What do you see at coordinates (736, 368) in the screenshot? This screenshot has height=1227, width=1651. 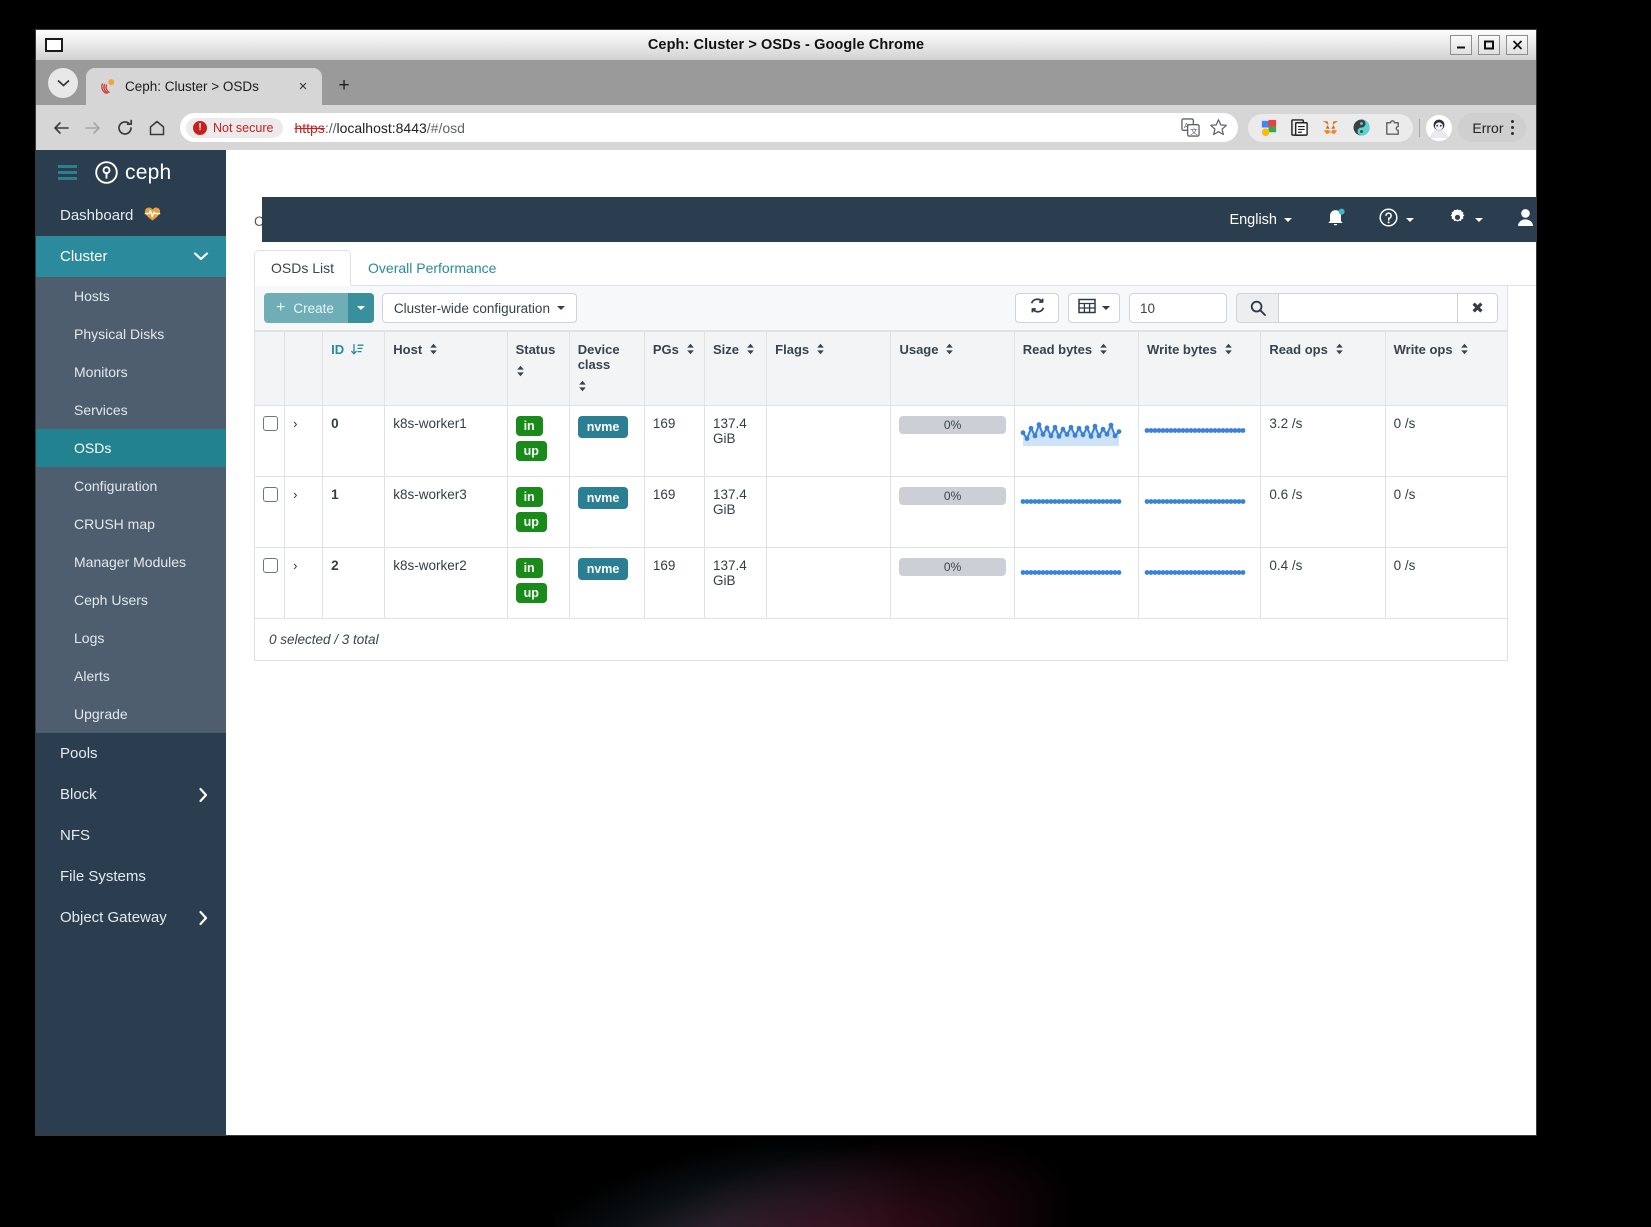 I see `th-size: Size` at bounding box center [736, 368].